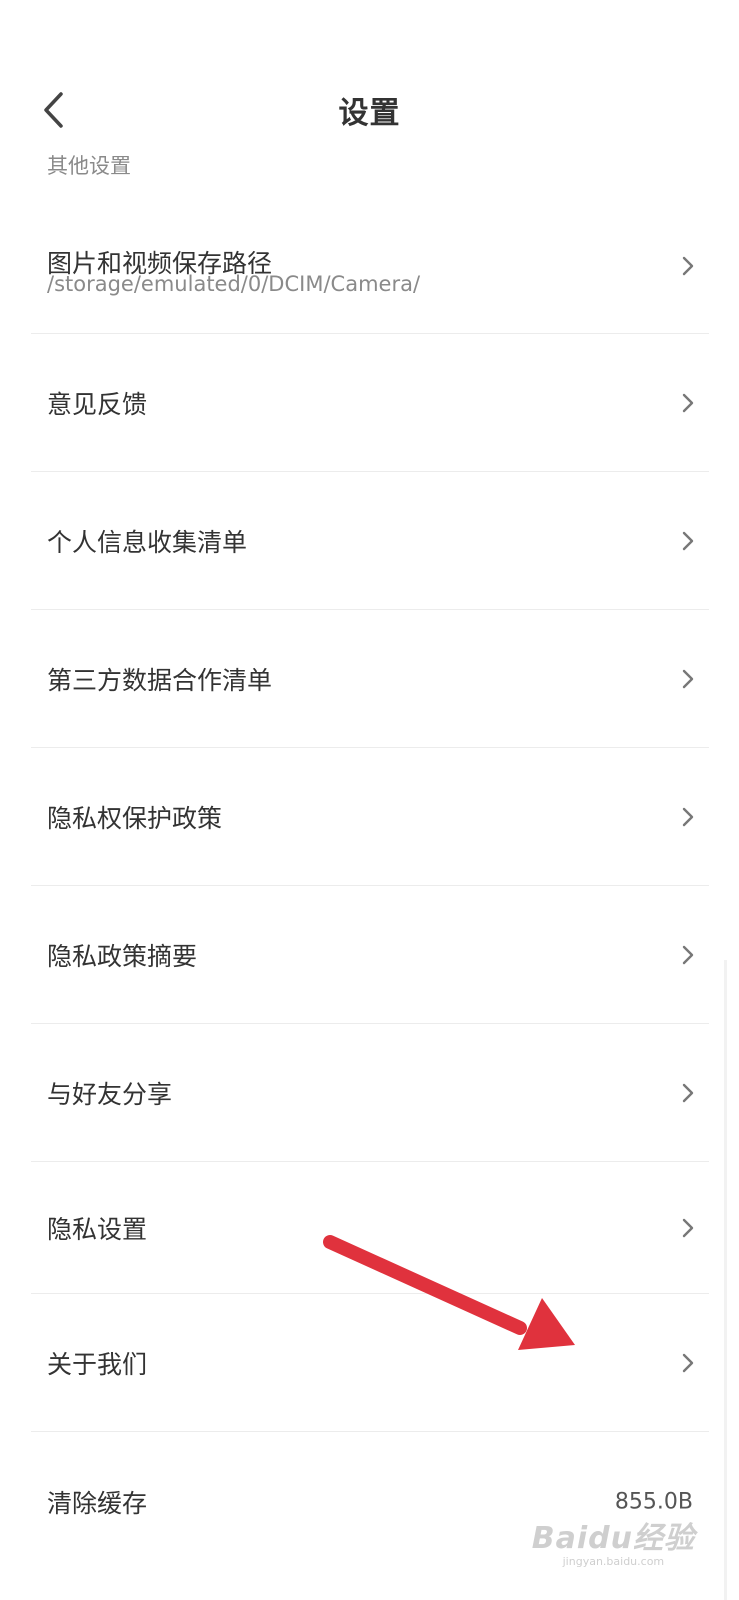  I want to click on row-clear-cache: 清除缓存 855.0B, so click(370, 1502).